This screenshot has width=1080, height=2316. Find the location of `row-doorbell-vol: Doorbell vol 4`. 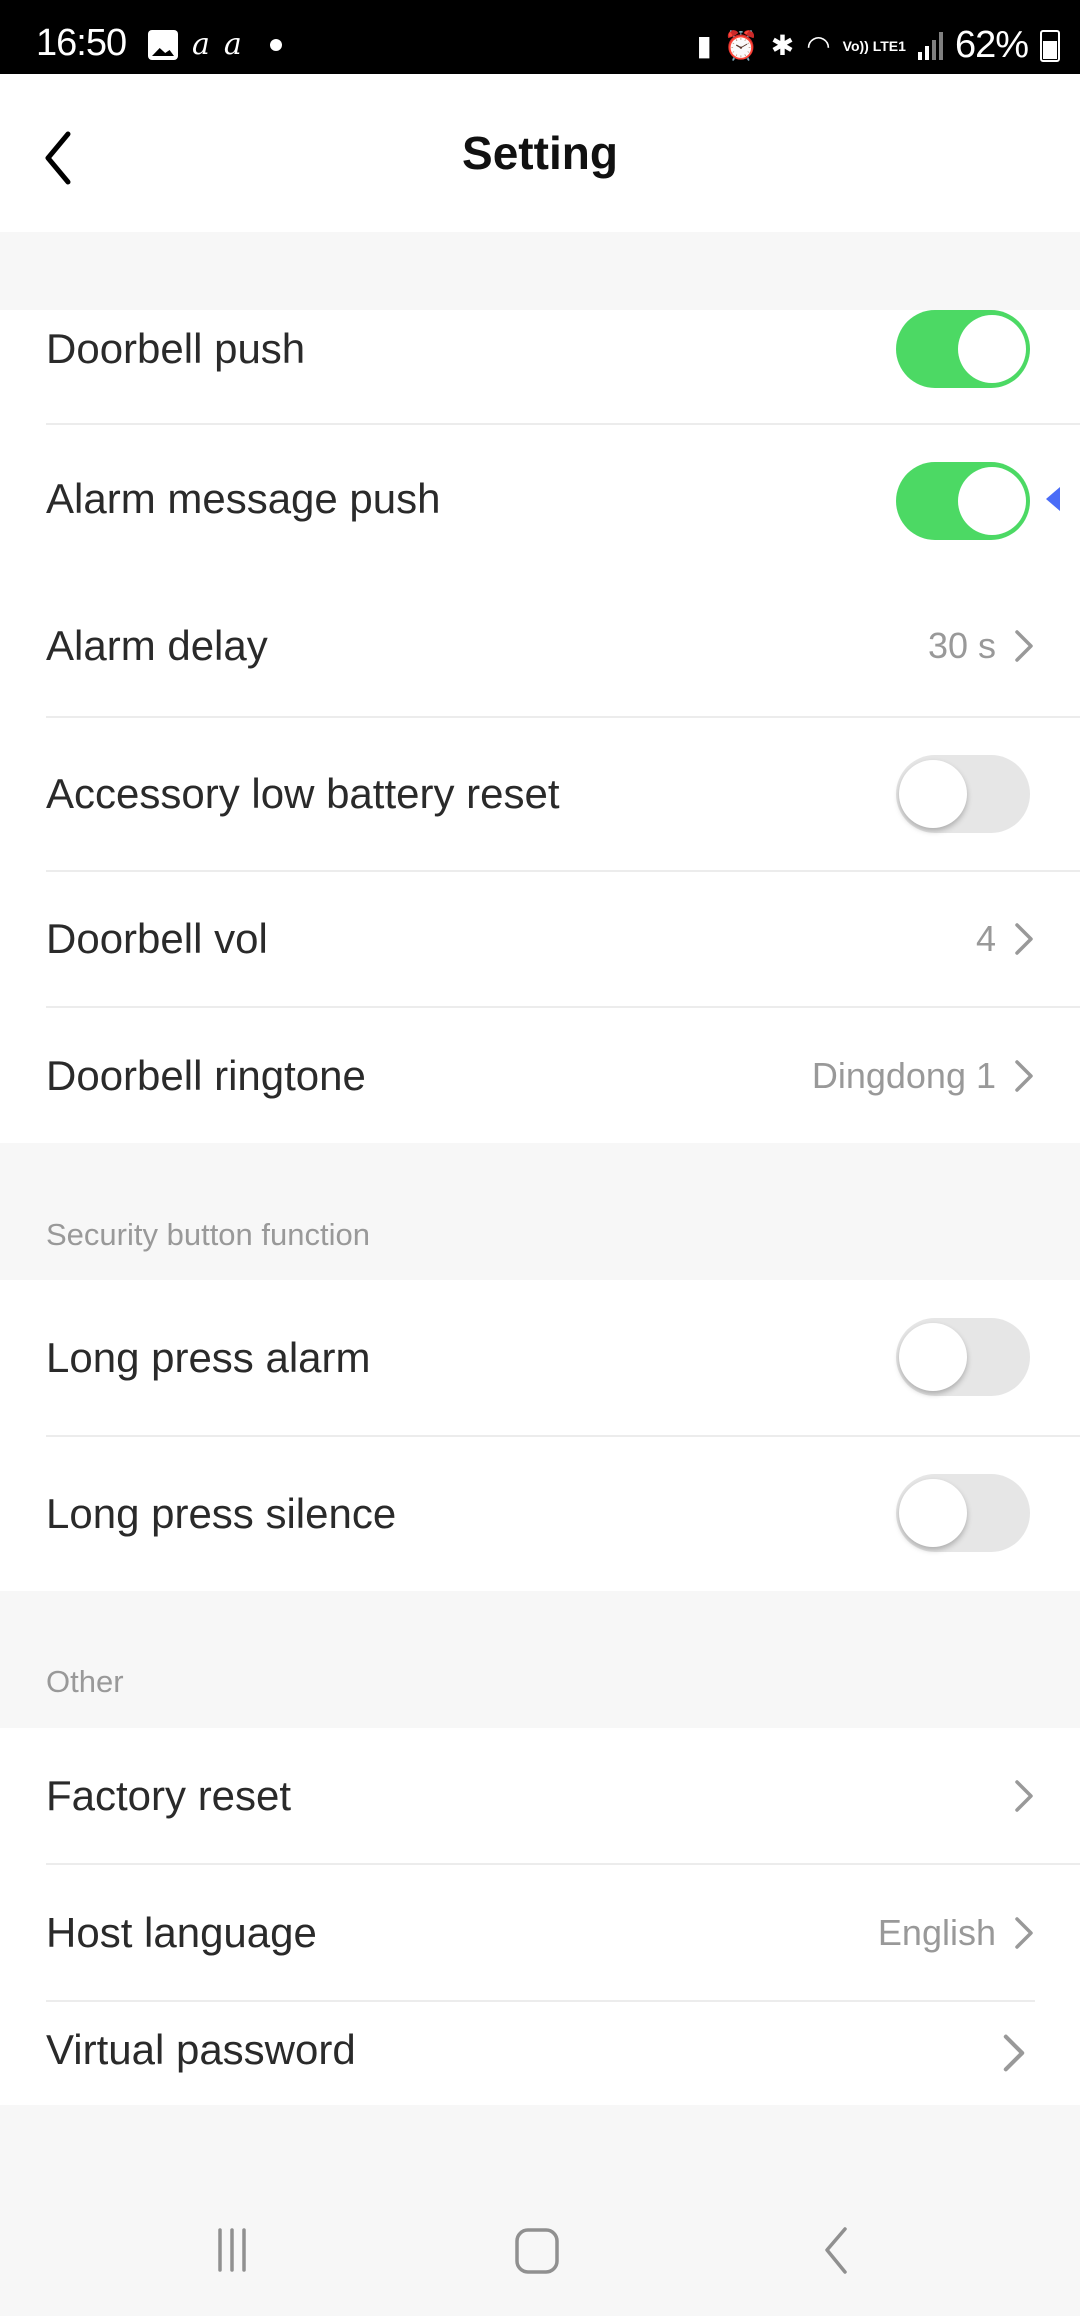

row-doorbell-vol: Doorbell vol 4 is located at coordinates (540, 939).